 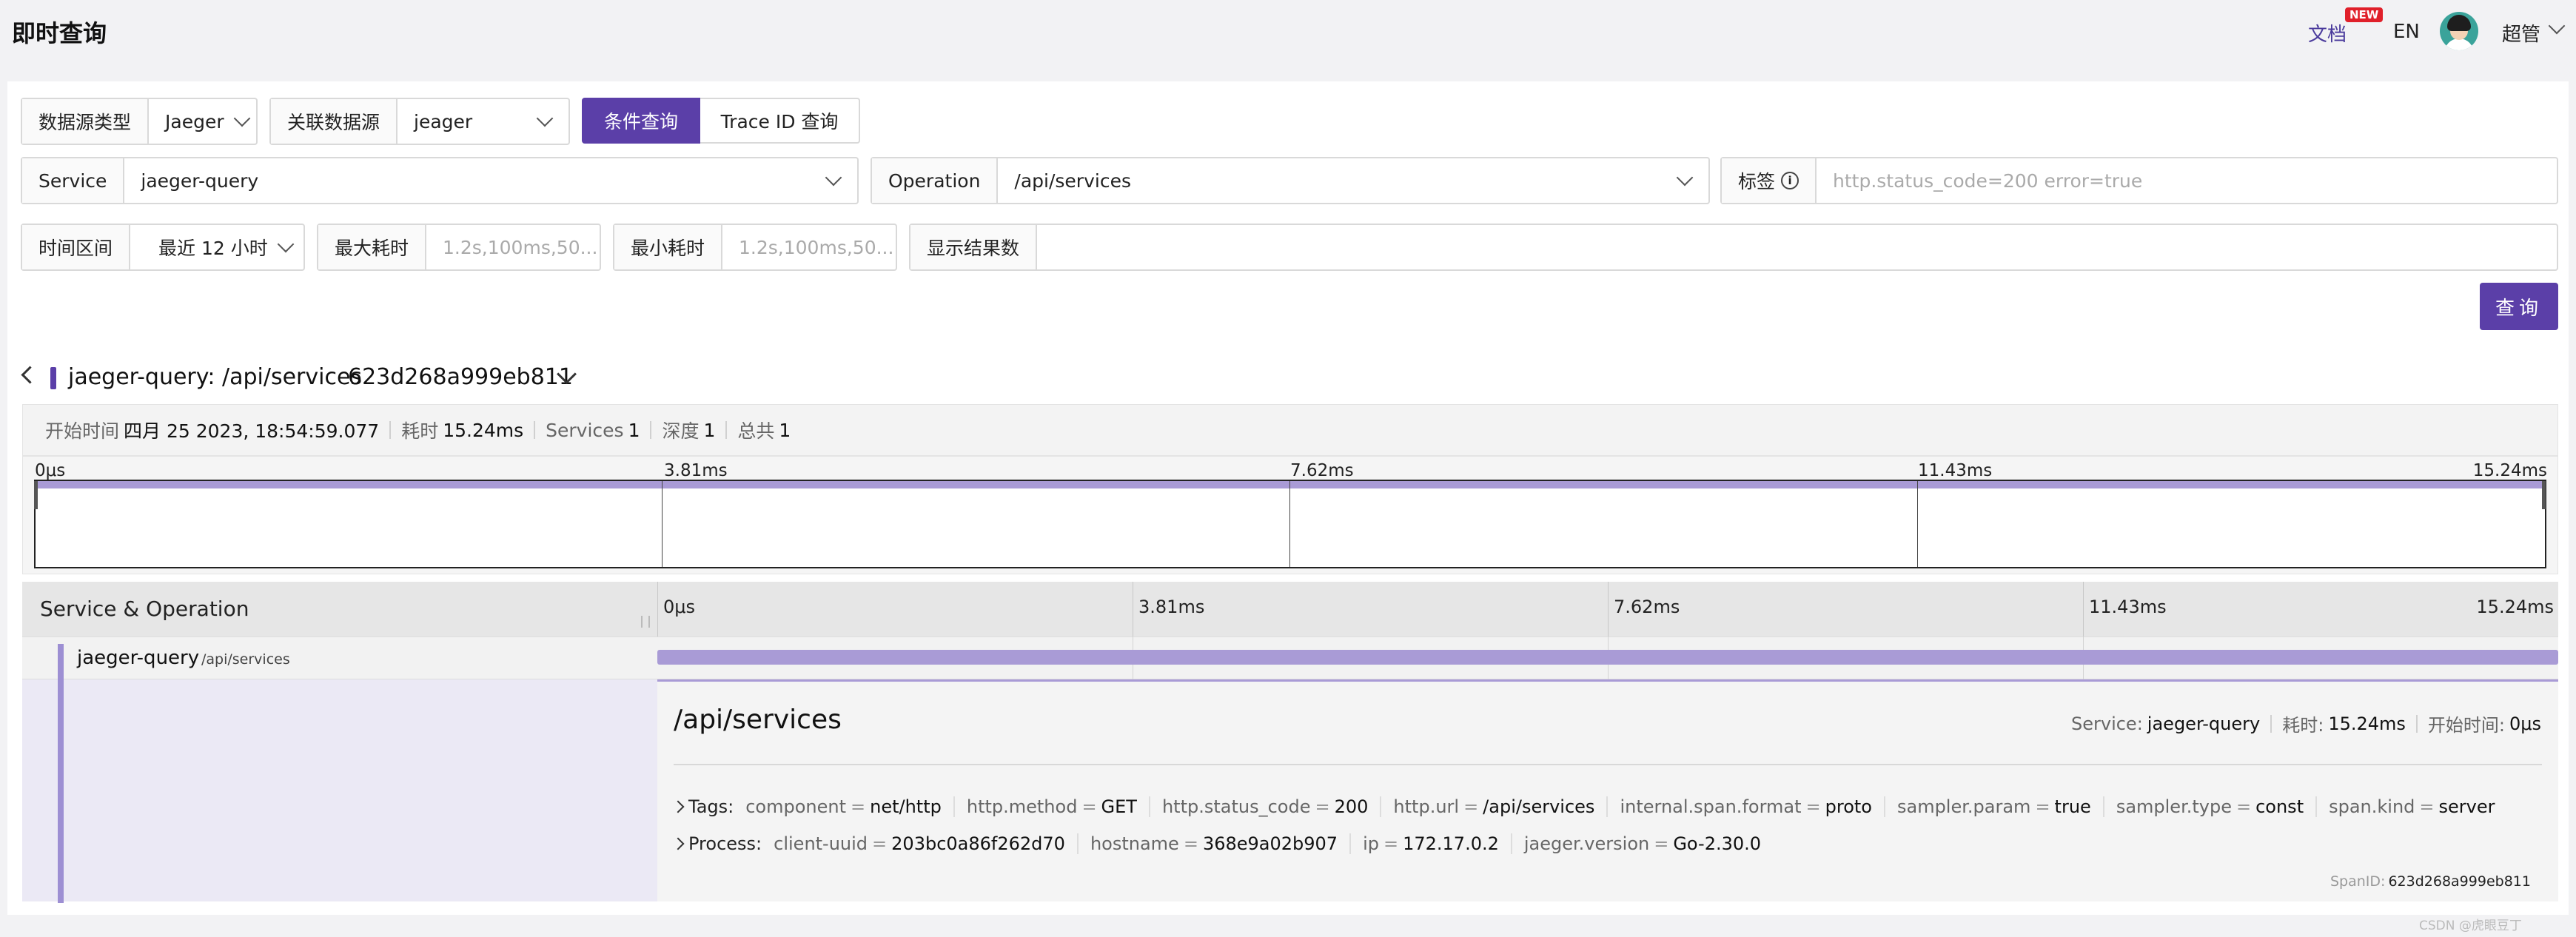 I want to click on detail-service-label: Service:, so click(x=2107, y=723).